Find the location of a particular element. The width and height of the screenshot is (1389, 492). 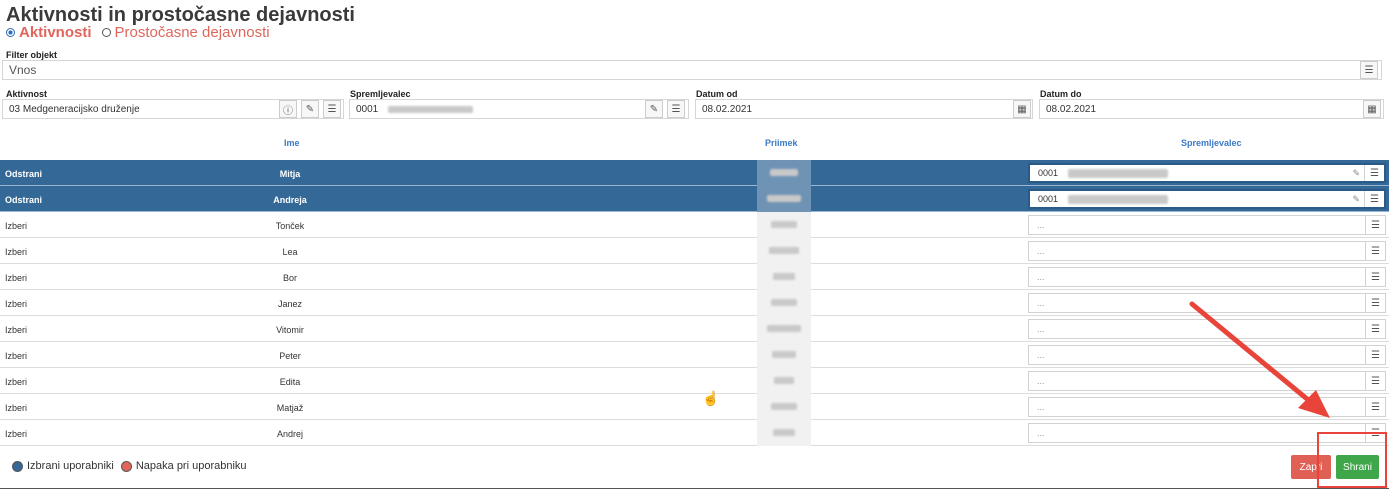

mode-aktivnosti: Aktivnosti is located at coordinates (49, 32).